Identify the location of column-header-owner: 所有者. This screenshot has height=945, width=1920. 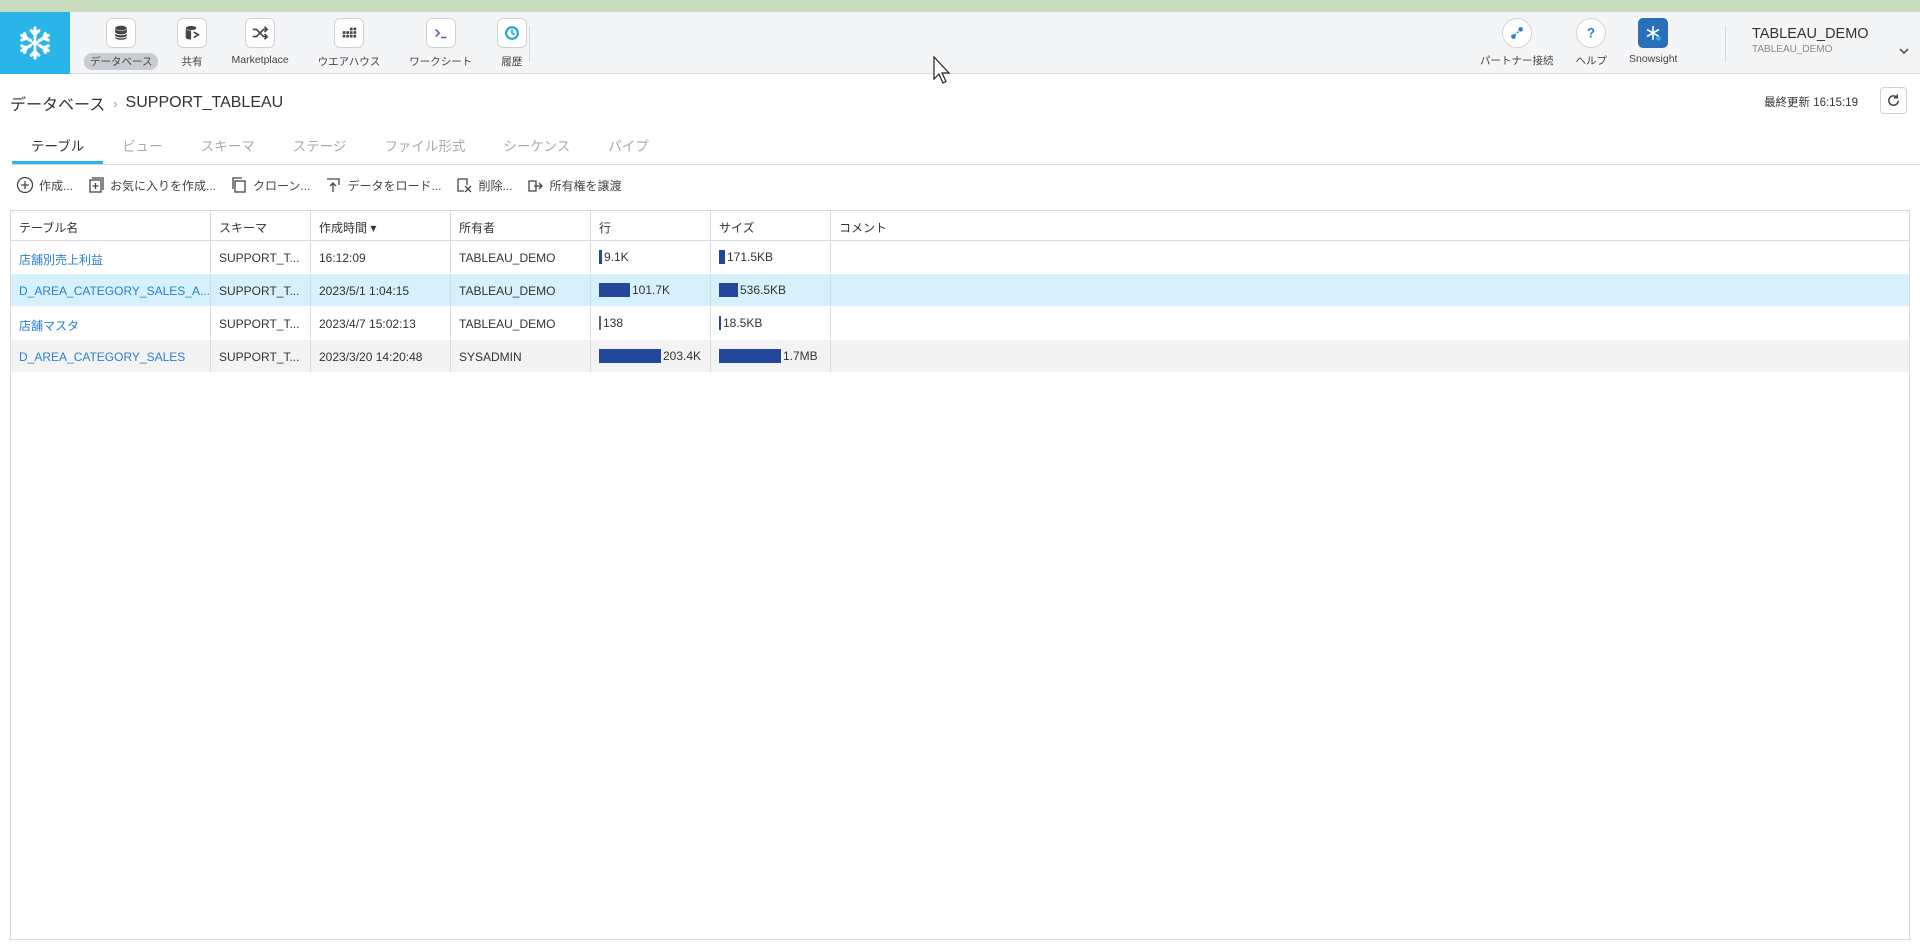
(521, 225).